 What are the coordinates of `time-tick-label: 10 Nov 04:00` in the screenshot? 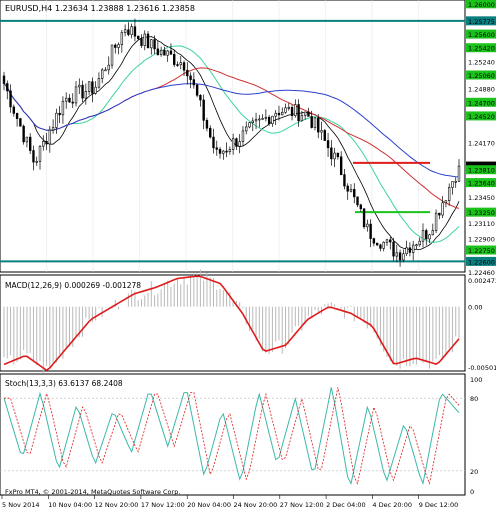 It's located at (70, 505).